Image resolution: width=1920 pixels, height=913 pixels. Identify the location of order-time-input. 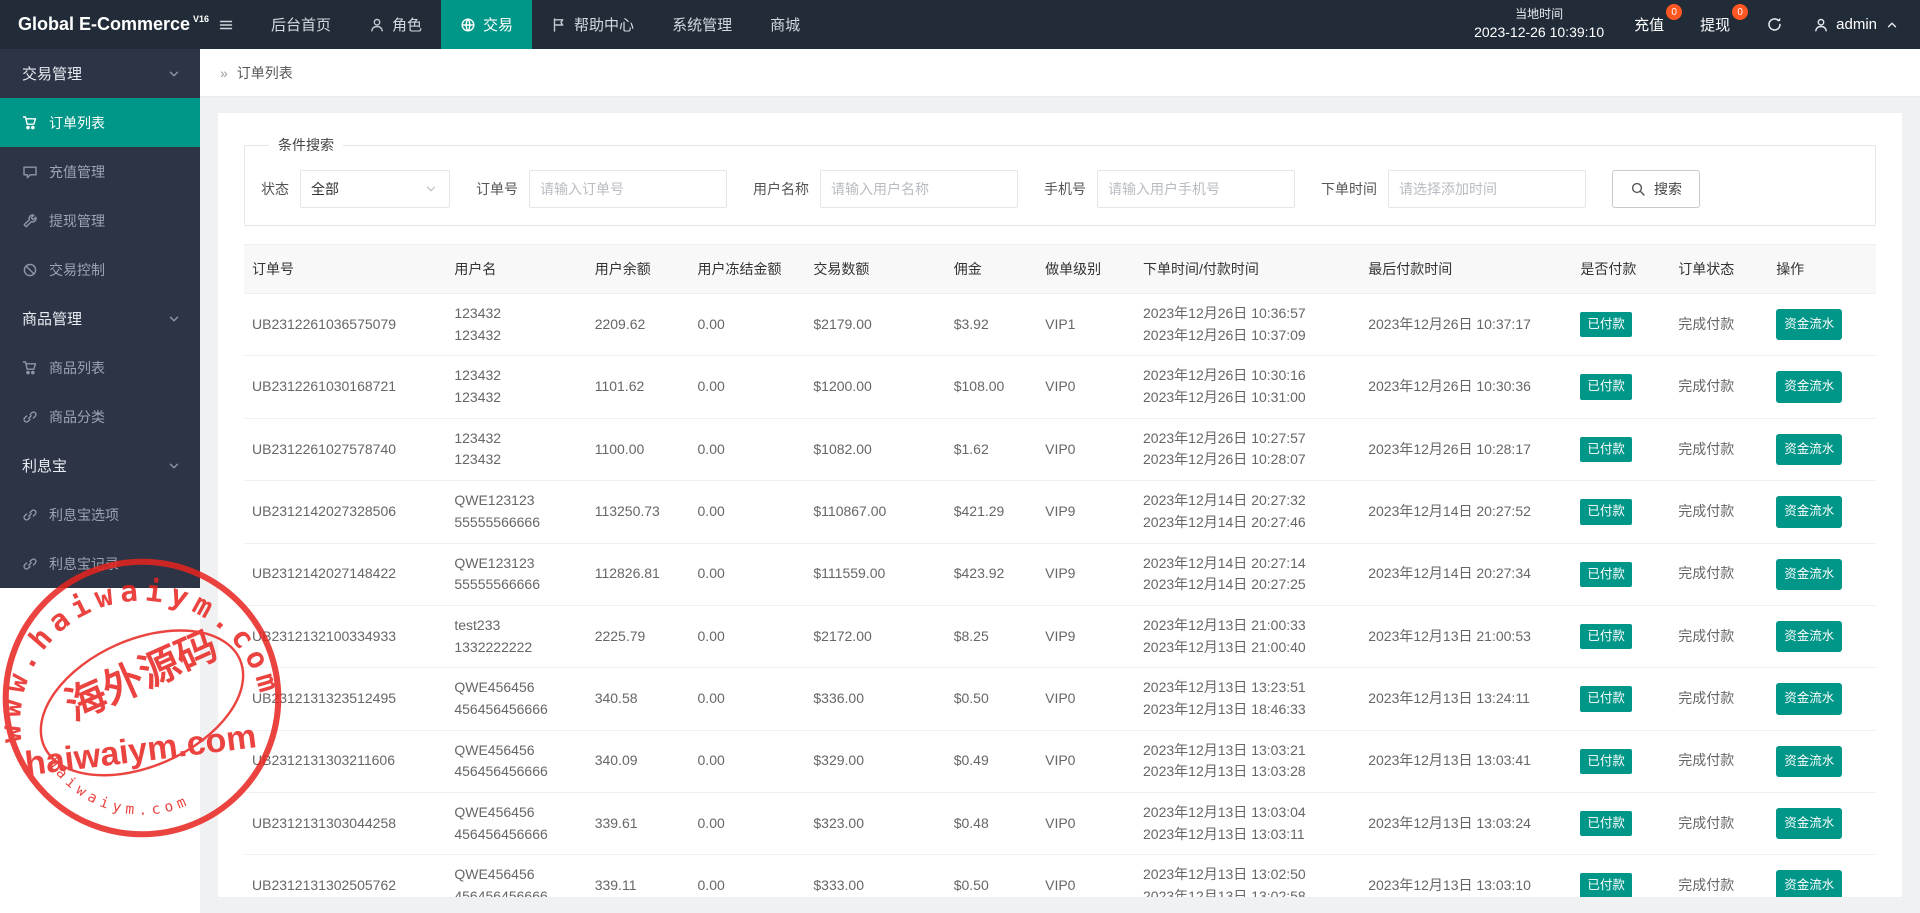
(1487, 189).